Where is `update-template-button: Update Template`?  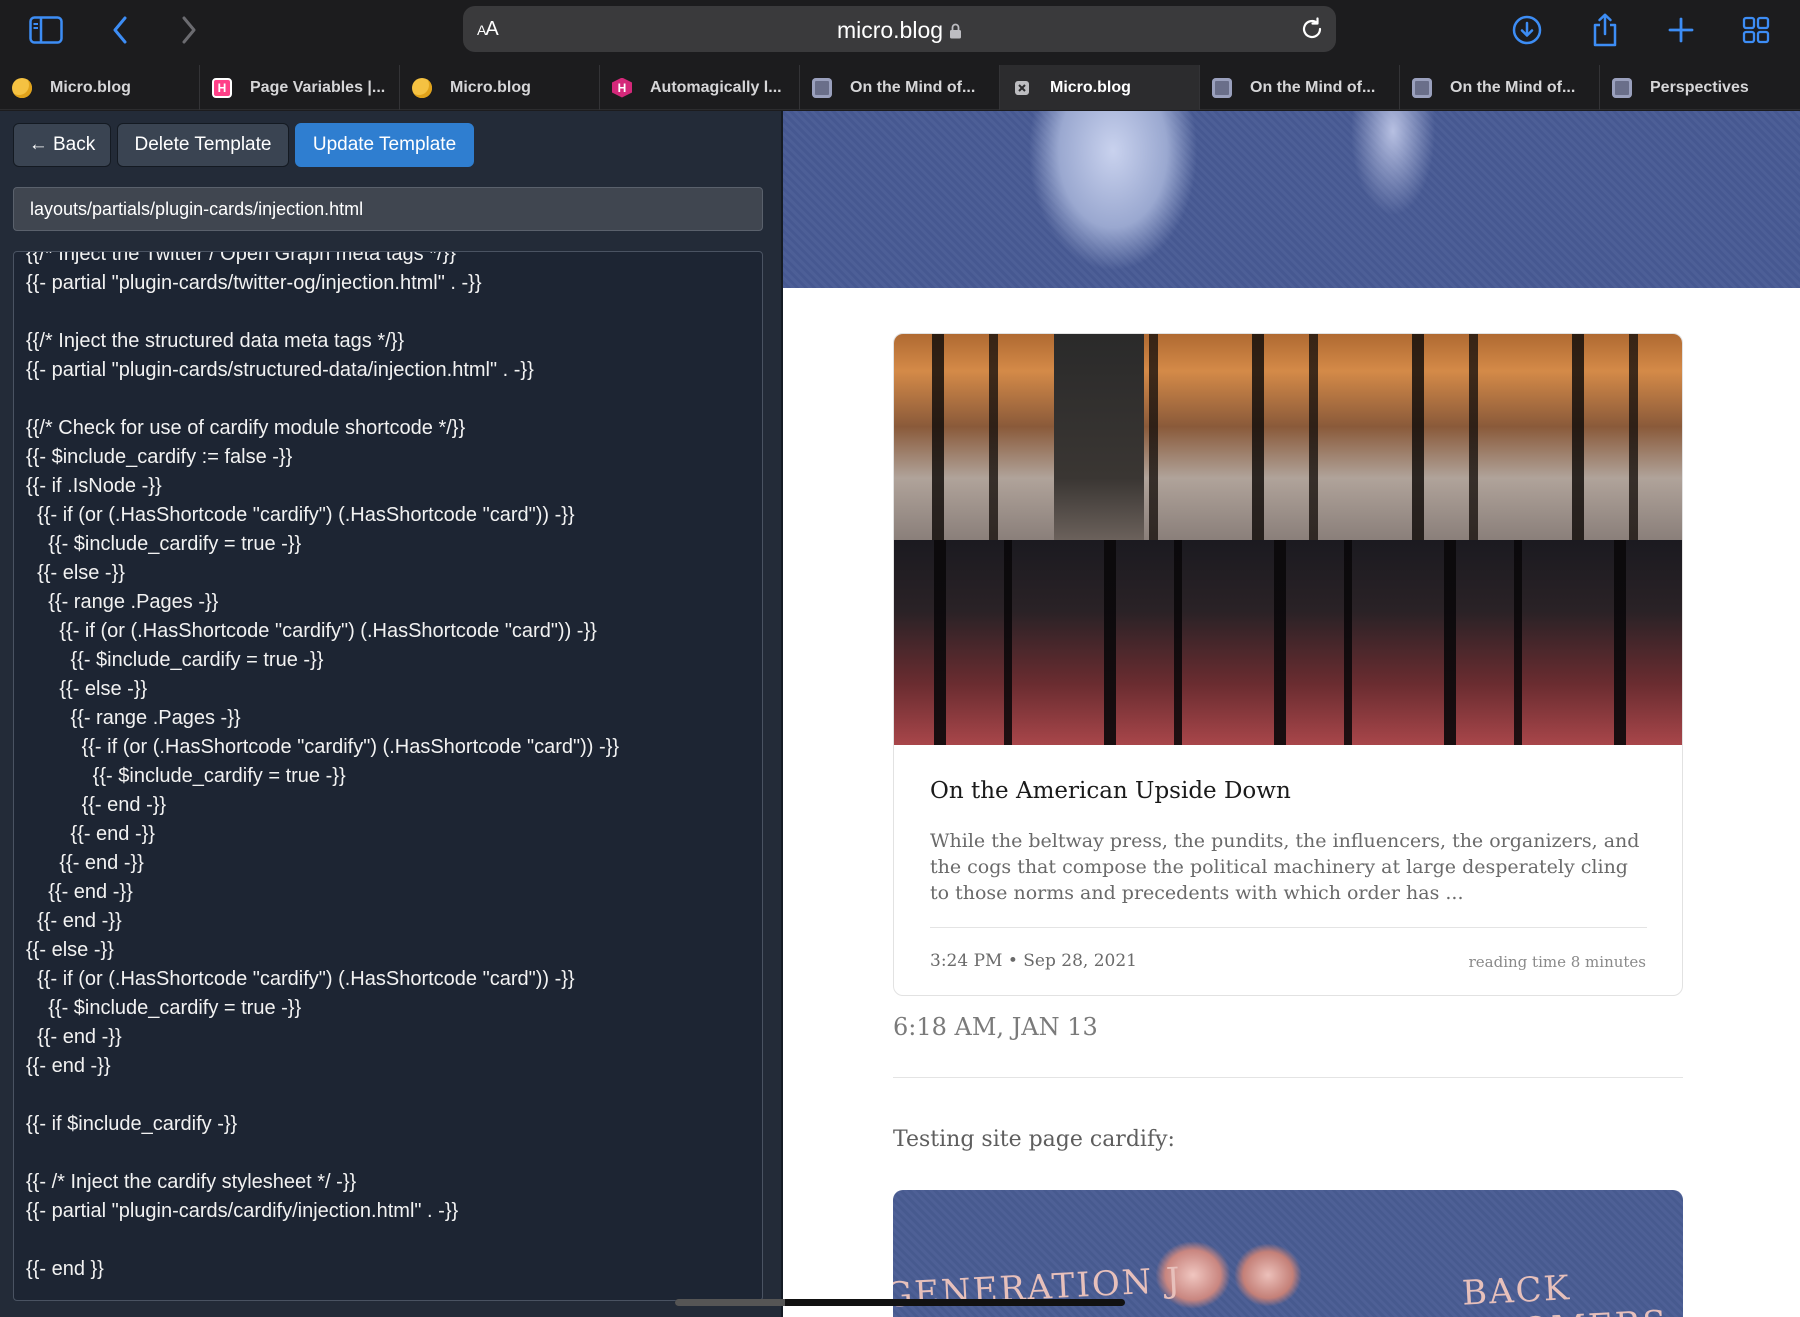
update-template-button: Update Template is located at coordinates (384, 145).